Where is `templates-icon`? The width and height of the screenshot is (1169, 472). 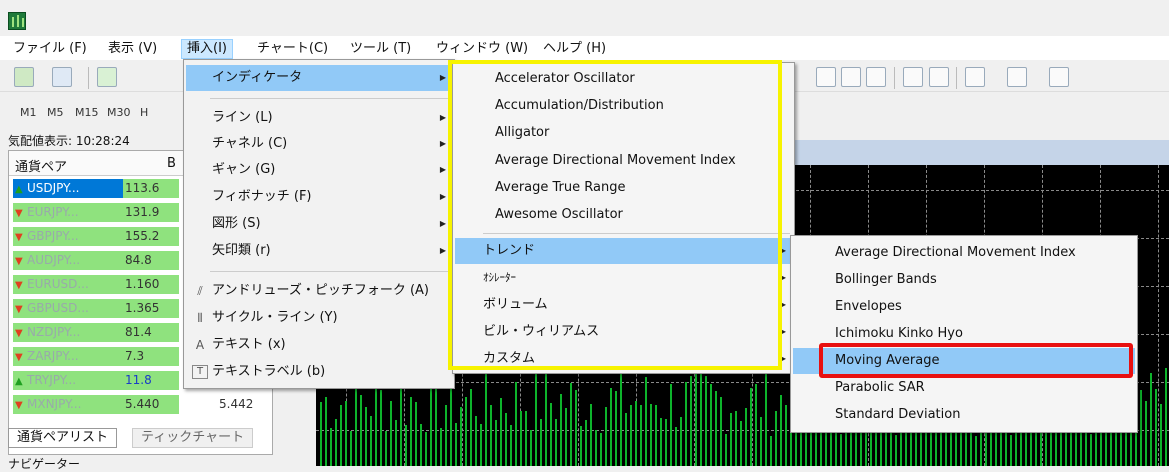 templates-icon is located at coordinates (1059, 77).